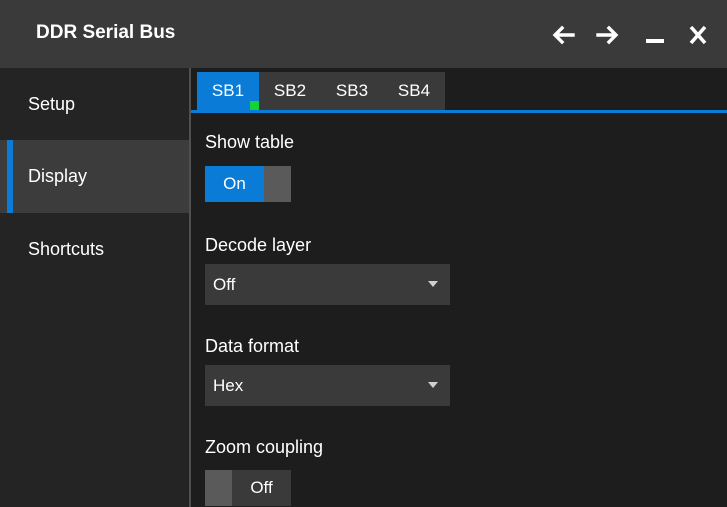 The height and width of the screenshot is (507, 727). I want to click on tab-label: SB2, so click(290, 90).